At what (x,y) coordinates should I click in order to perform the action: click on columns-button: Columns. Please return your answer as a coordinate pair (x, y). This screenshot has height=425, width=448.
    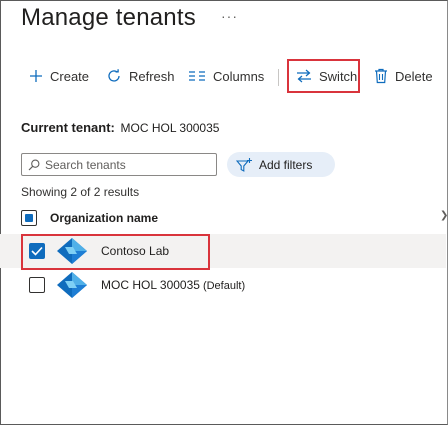
    Looking at the image, I should click on (226, 76).